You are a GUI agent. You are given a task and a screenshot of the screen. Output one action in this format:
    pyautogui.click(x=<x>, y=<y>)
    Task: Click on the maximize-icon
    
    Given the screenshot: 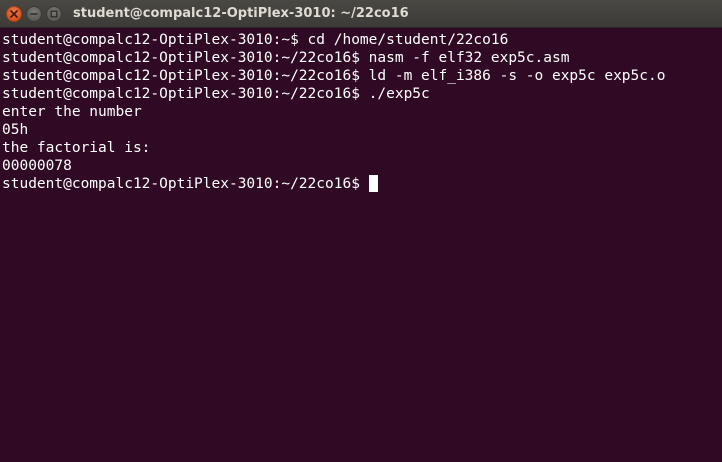 What is the action you would take?
    pyautogui.click(x=54, y=14)
    